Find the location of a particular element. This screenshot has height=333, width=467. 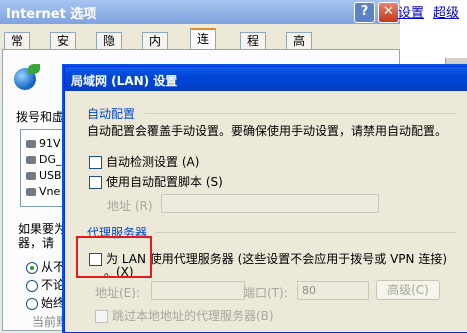

current-default-label: 当前默 is located at coordinates (50, 322).